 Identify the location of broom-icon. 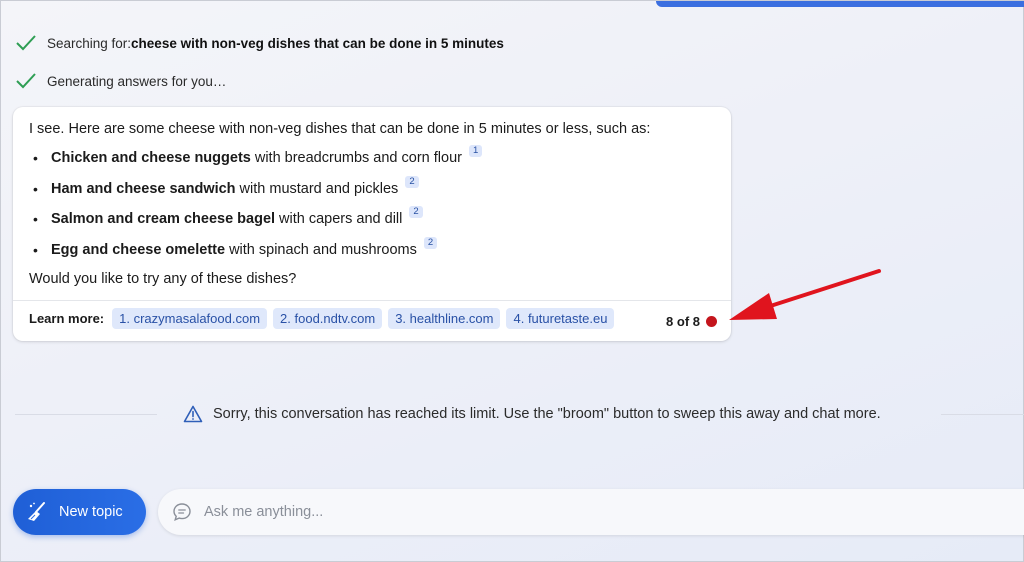
(36, 511).